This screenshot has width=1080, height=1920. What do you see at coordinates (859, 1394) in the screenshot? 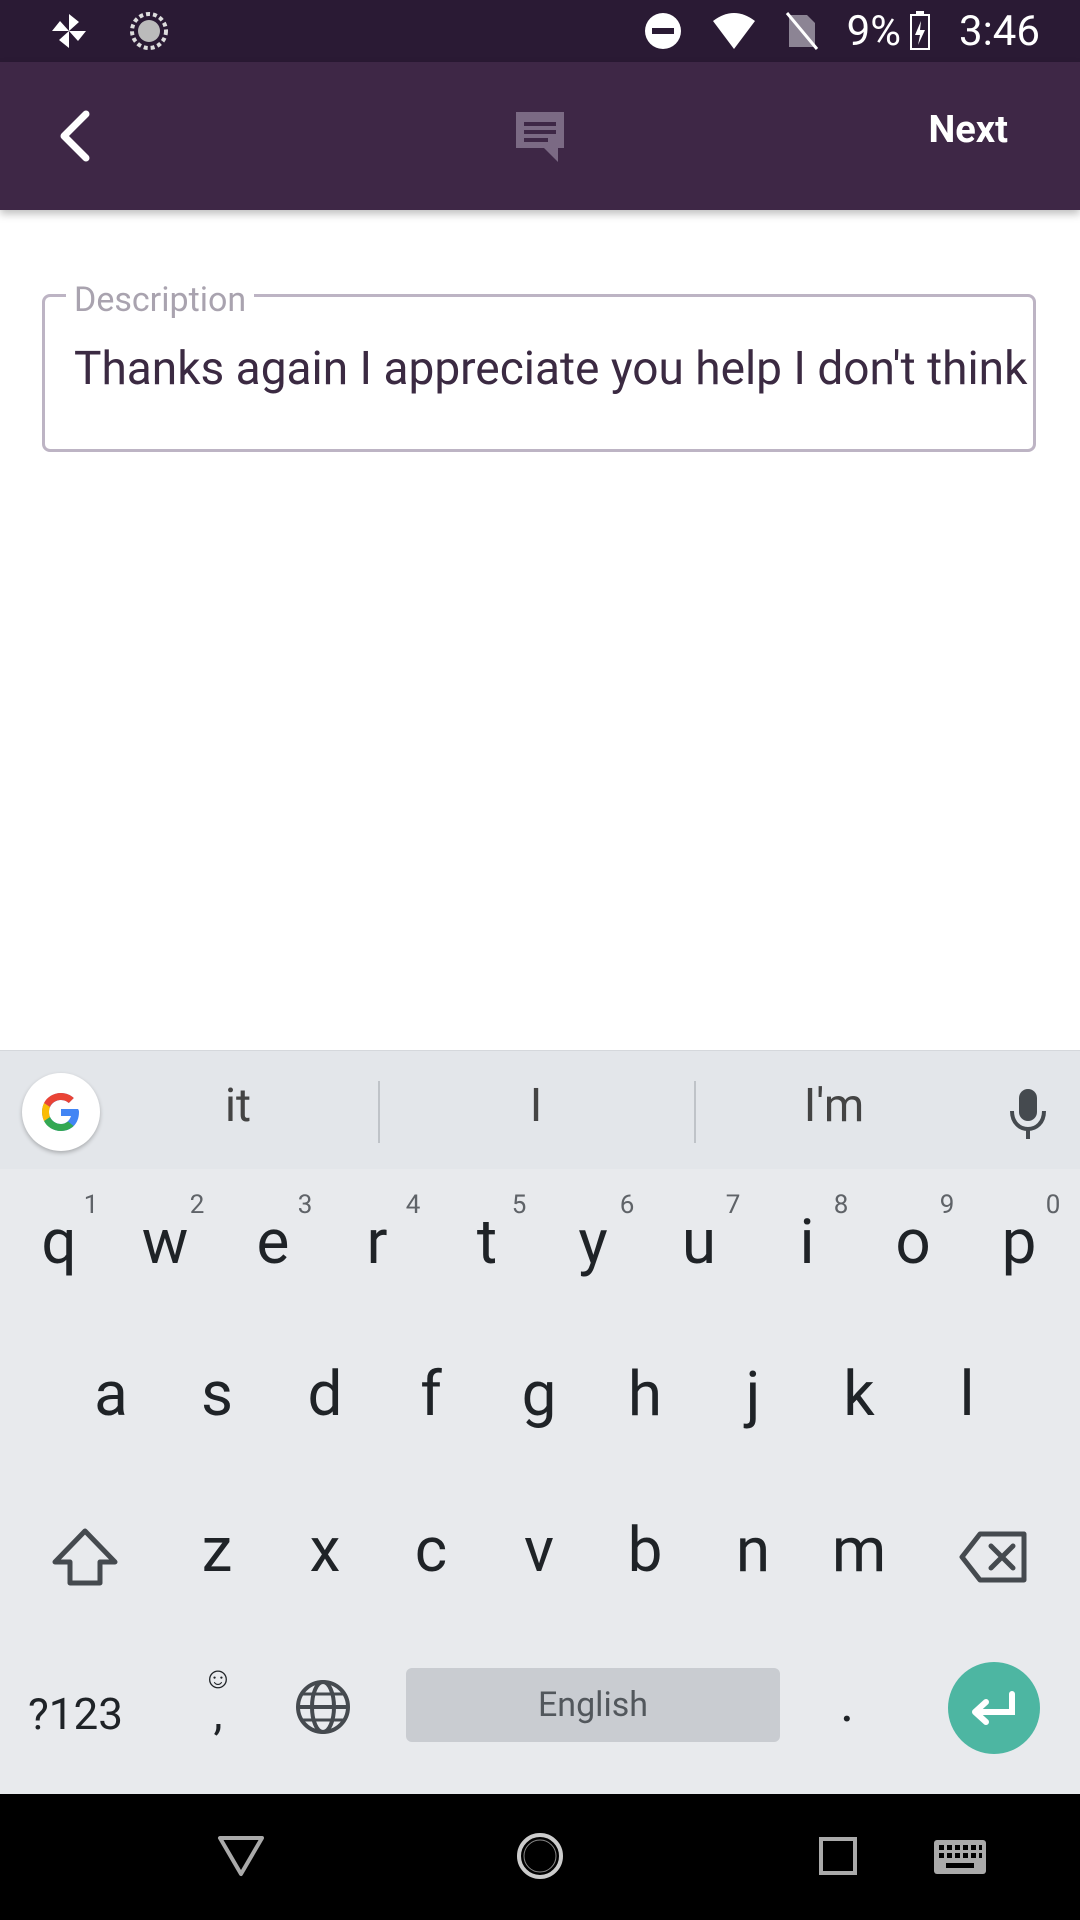
I see `key-k: k` at bounding box center [859, 1394].